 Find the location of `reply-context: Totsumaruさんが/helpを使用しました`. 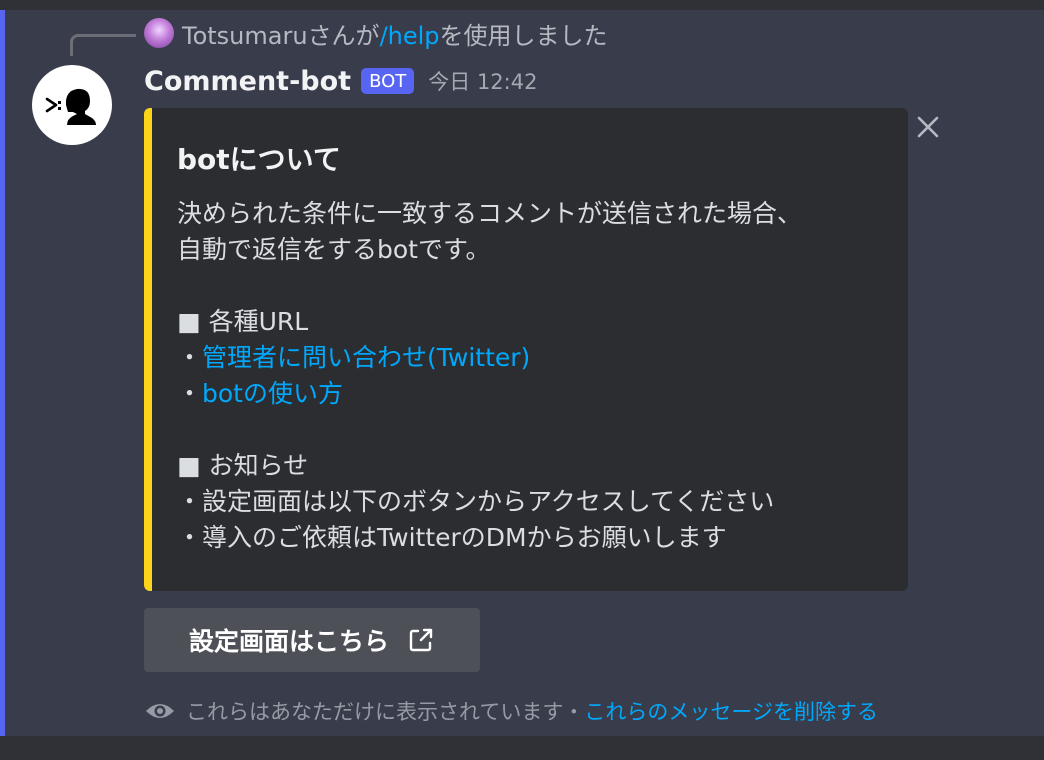

reply-context: Totsumaruさんが/helpを使用しました is located at coordinates (376, 33).